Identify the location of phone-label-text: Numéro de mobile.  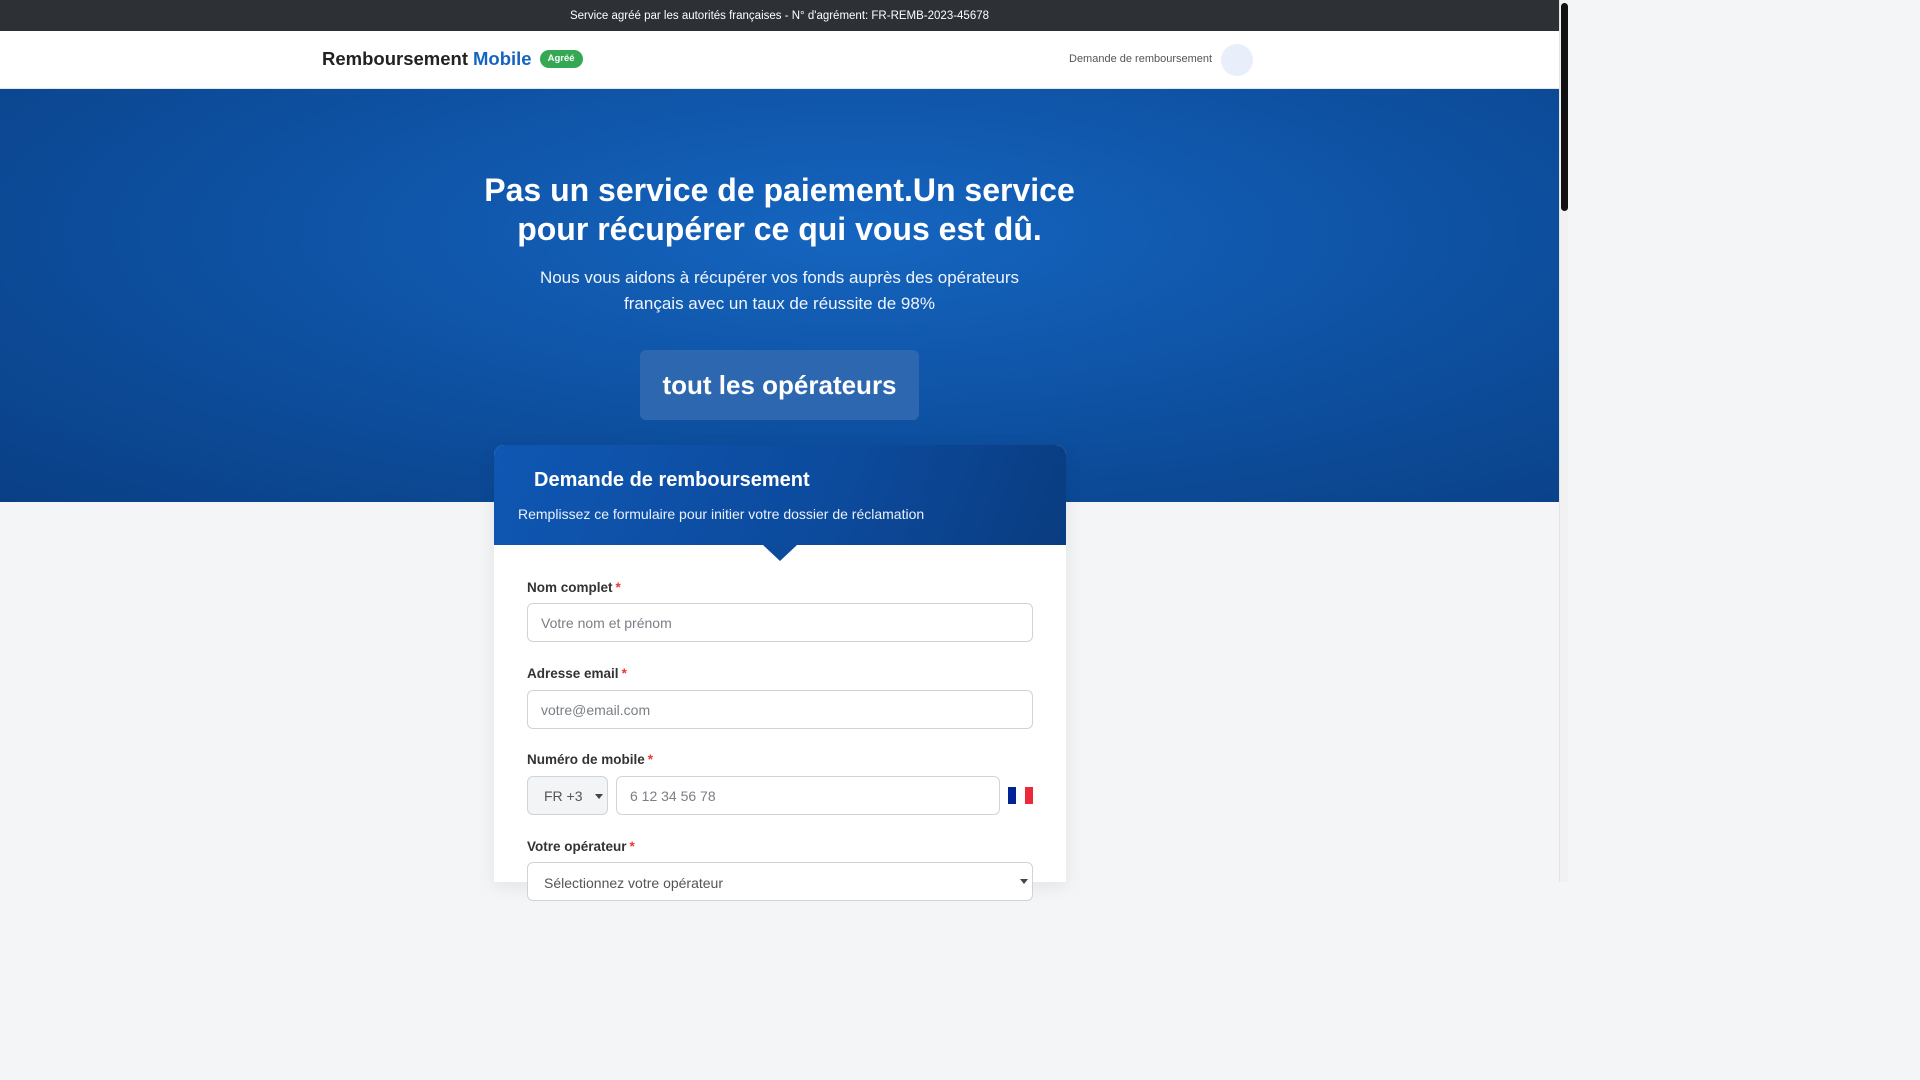
(586, 759).